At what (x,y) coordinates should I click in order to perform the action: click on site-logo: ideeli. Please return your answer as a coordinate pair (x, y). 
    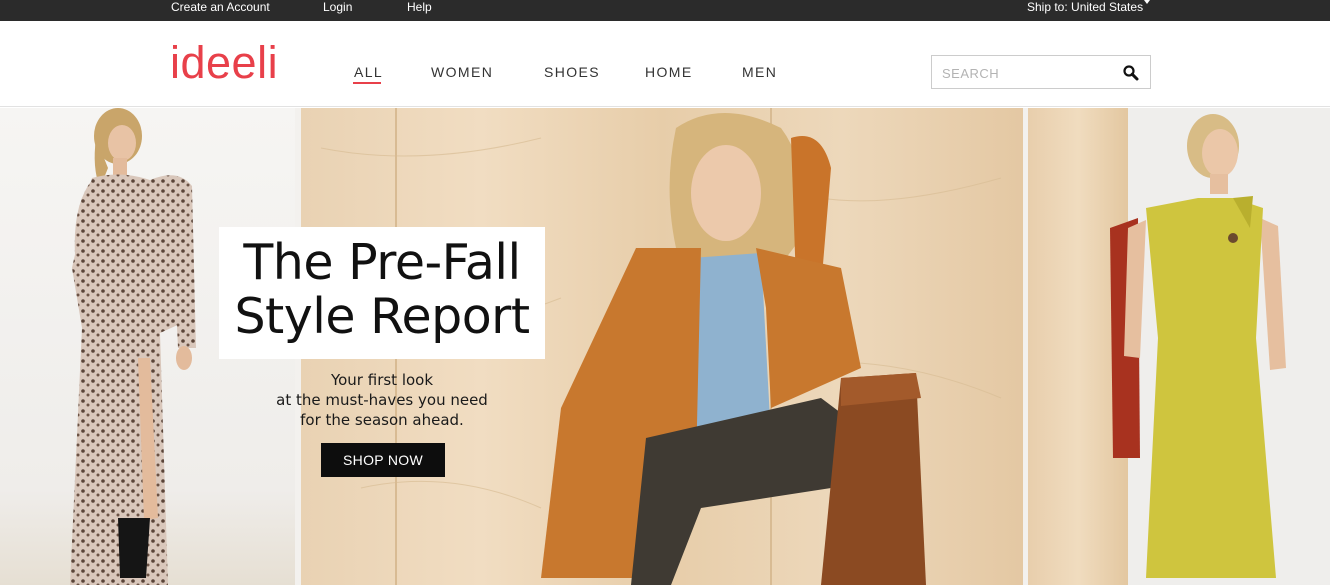
    Looking at the image, I should click on (224, 63).